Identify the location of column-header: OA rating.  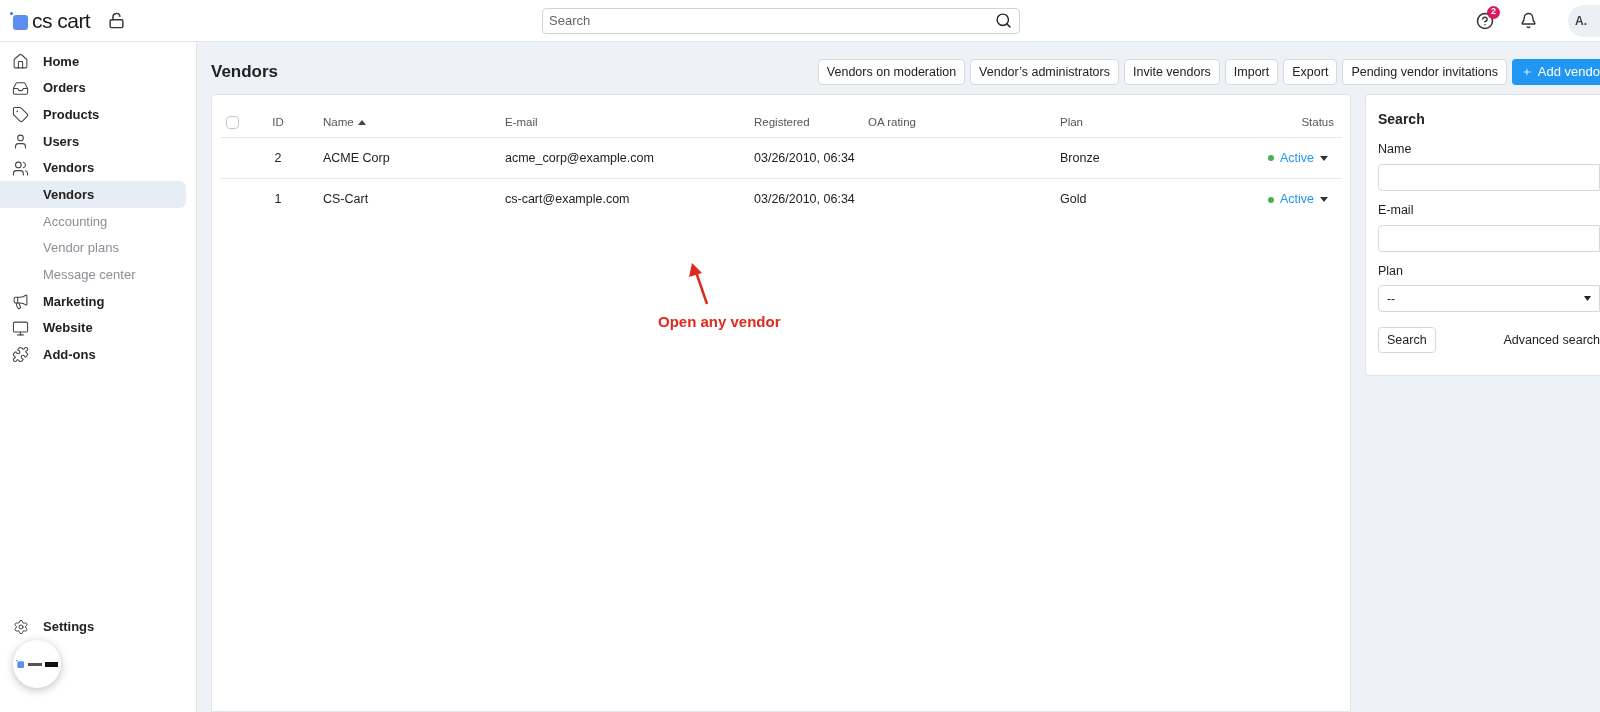
(964, 122).